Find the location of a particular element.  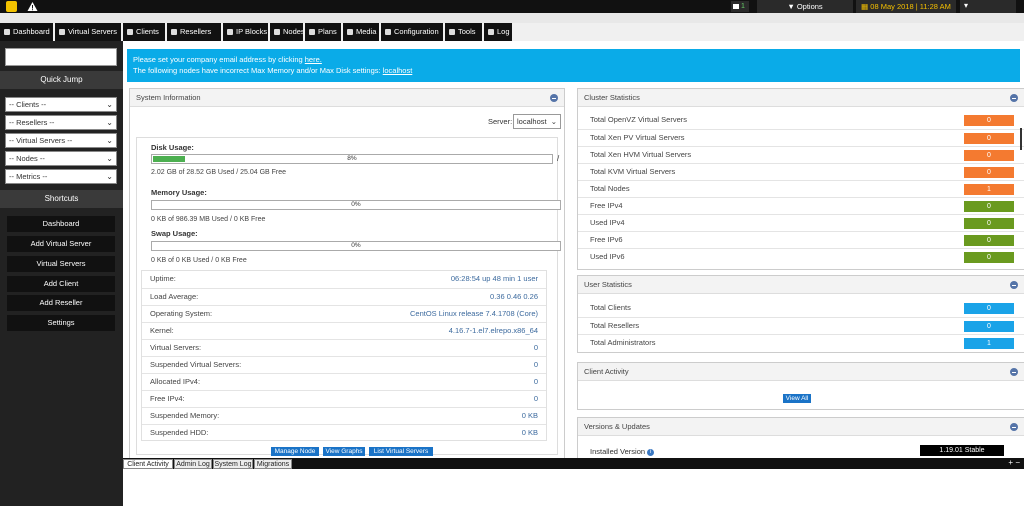

metrics-select: -- Metrics -- ⌄ is located at coordinates (61, 176).